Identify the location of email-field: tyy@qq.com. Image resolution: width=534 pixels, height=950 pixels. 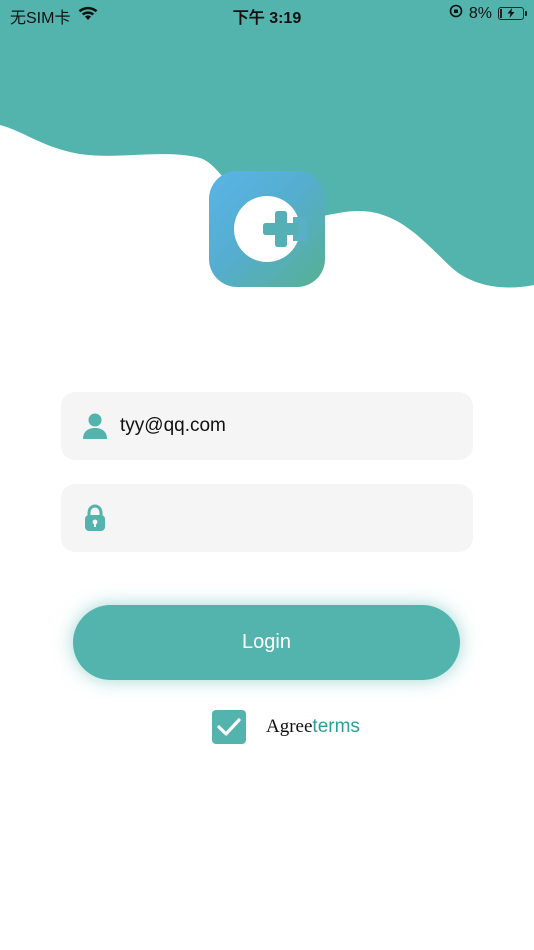
(267, 426).